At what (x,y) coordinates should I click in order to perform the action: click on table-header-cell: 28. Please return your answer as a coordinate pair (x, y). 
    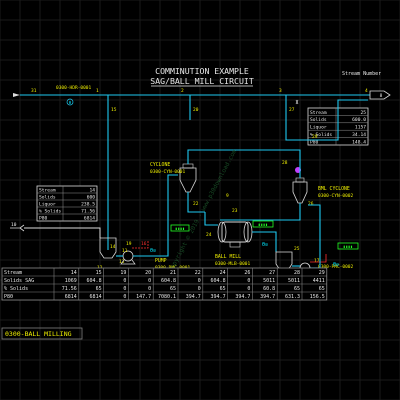
    Looking at the image, I should click on (297, 273).